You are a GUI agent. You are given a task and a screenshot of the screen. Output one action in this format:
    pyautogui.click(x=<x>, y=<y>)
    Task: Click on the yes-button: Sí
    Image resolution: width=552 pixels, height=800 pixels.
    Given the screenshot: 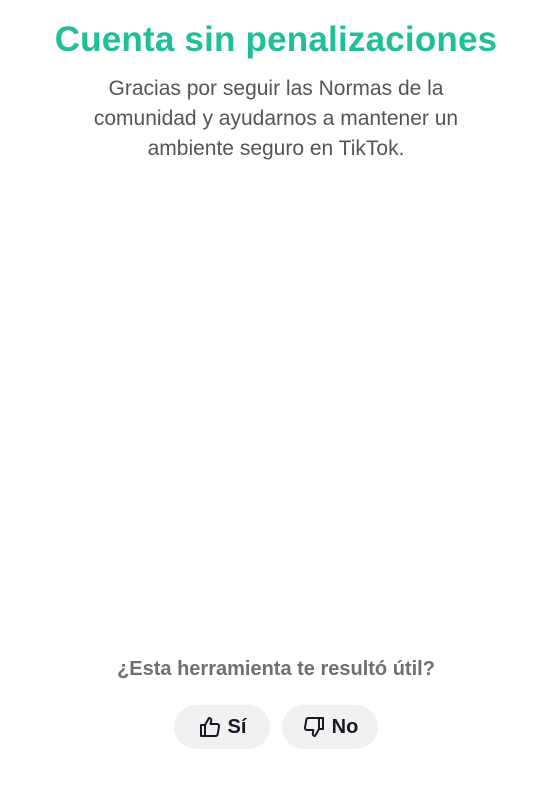 What is the action you would take?
    pyautogui.click(x=222, y=727)
    